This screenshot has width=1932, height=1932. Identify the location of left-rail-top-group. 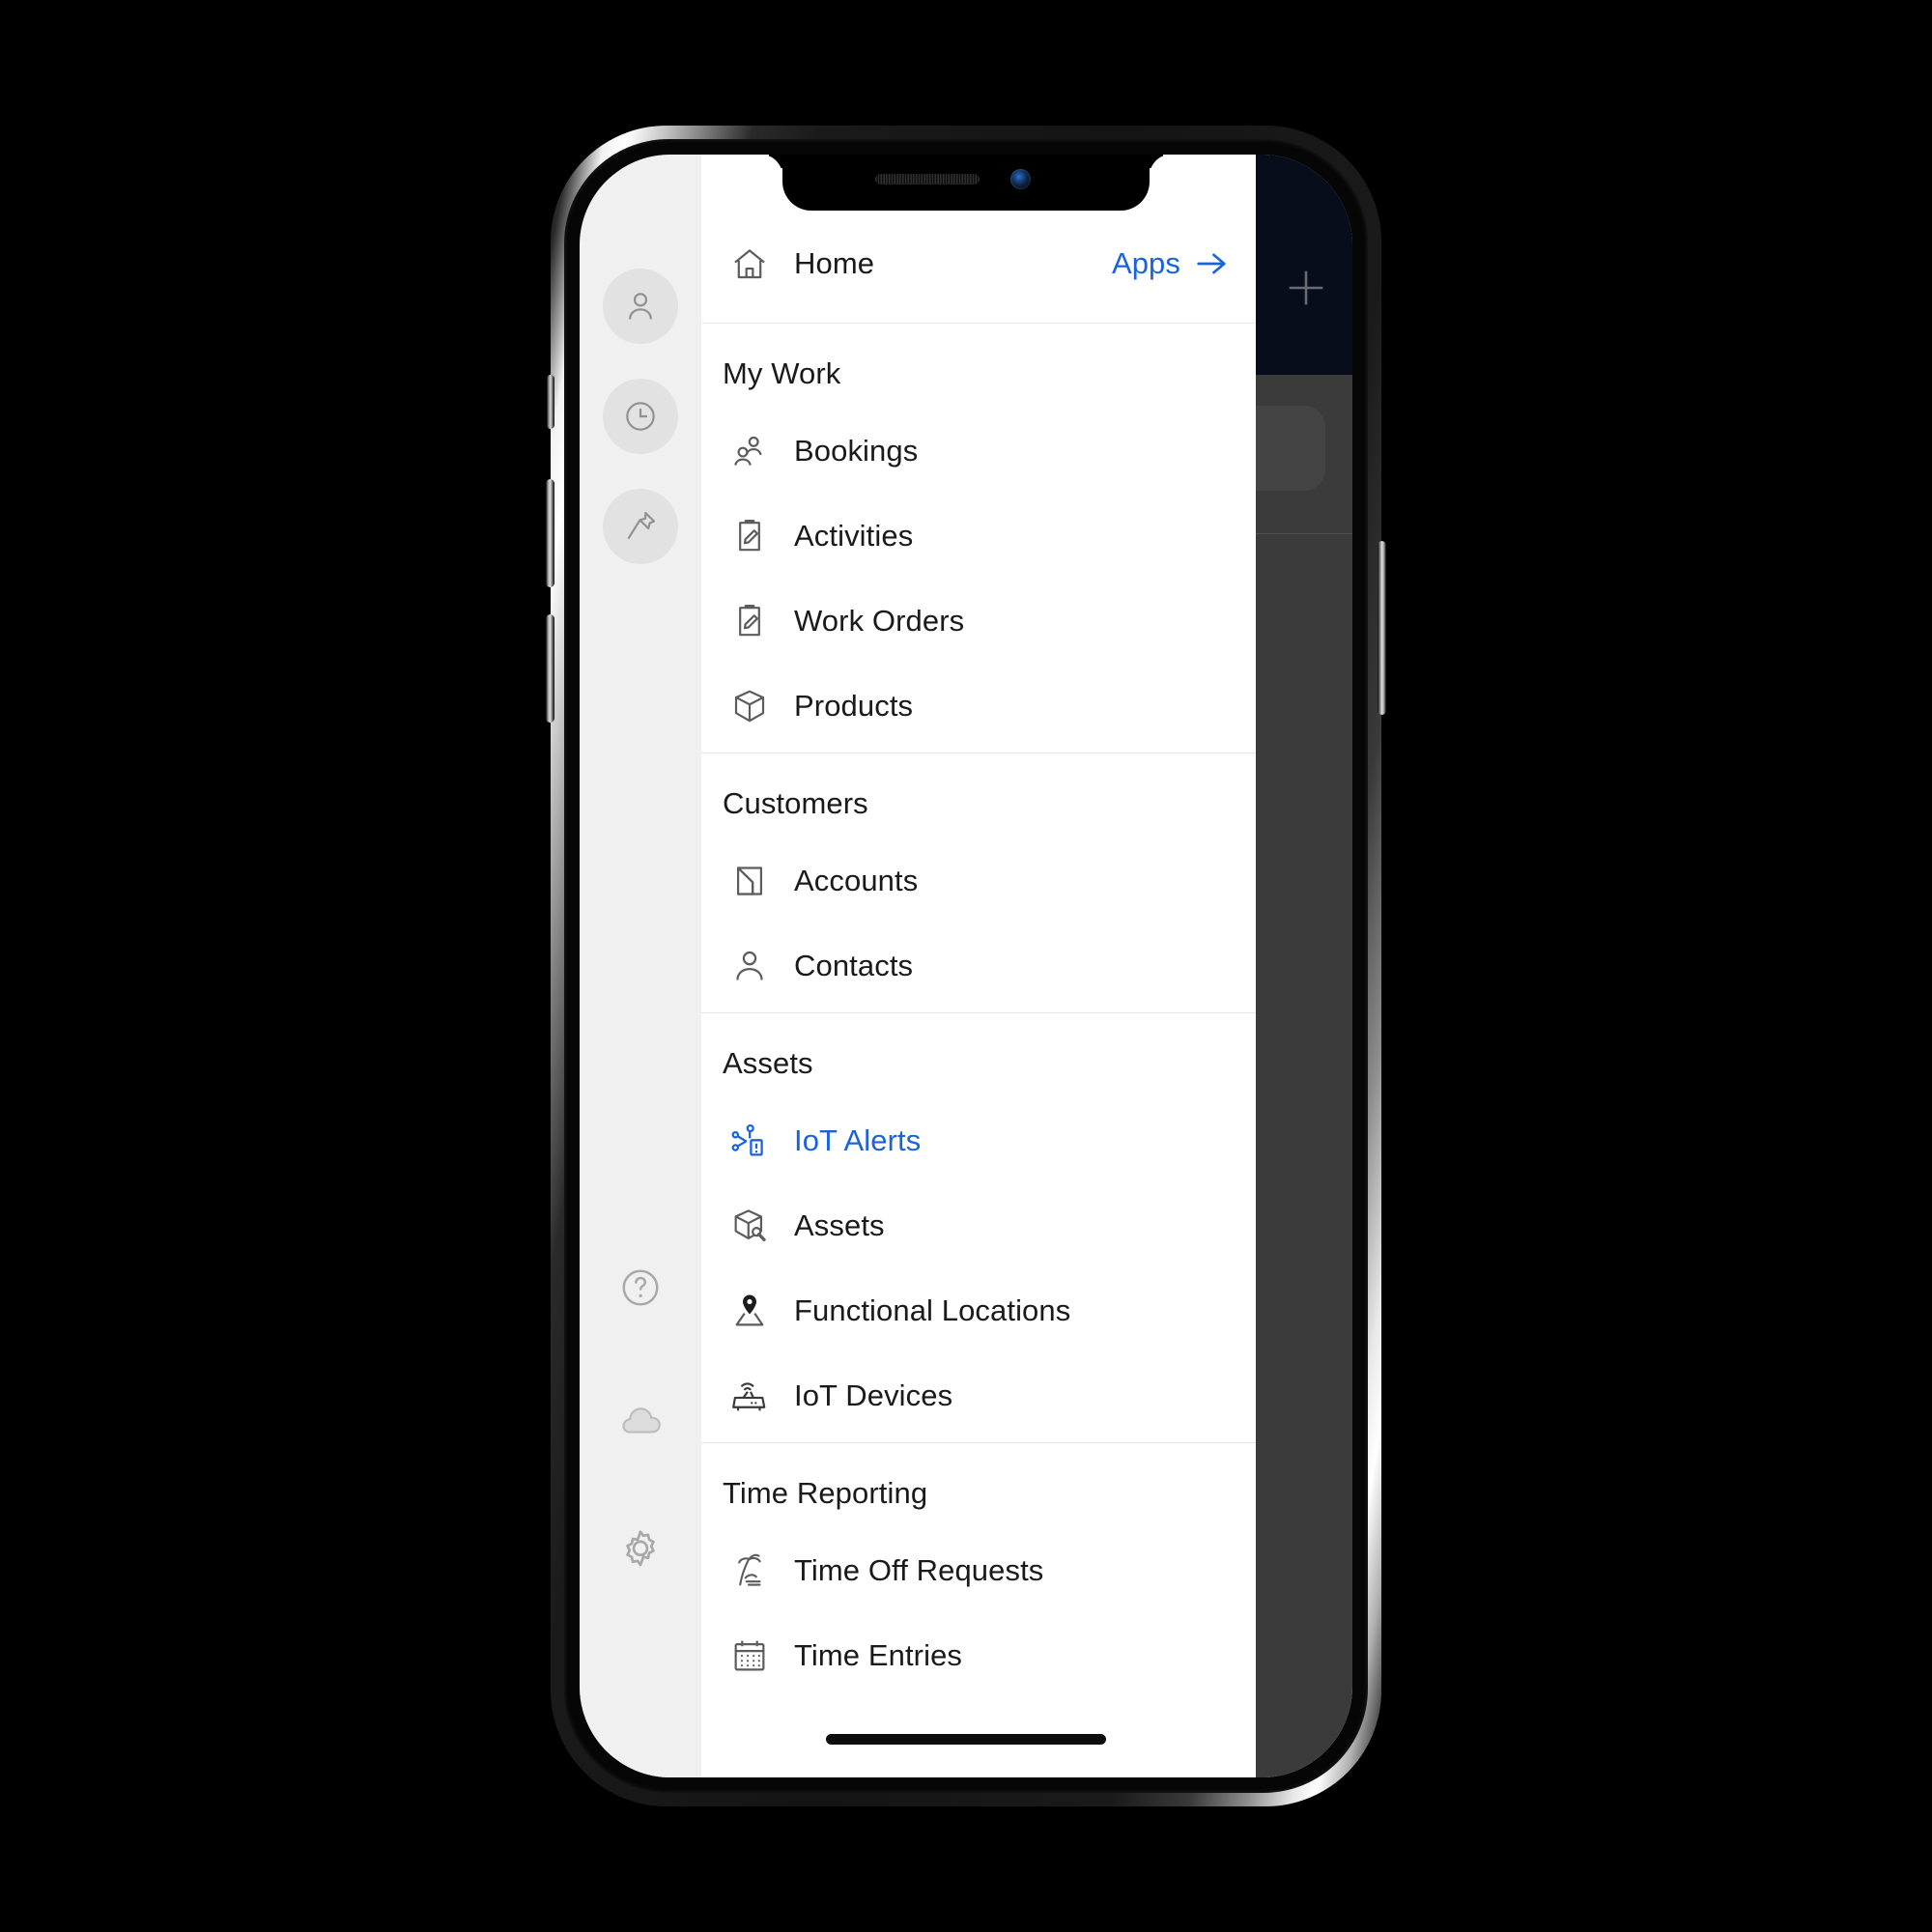
(640, 416).